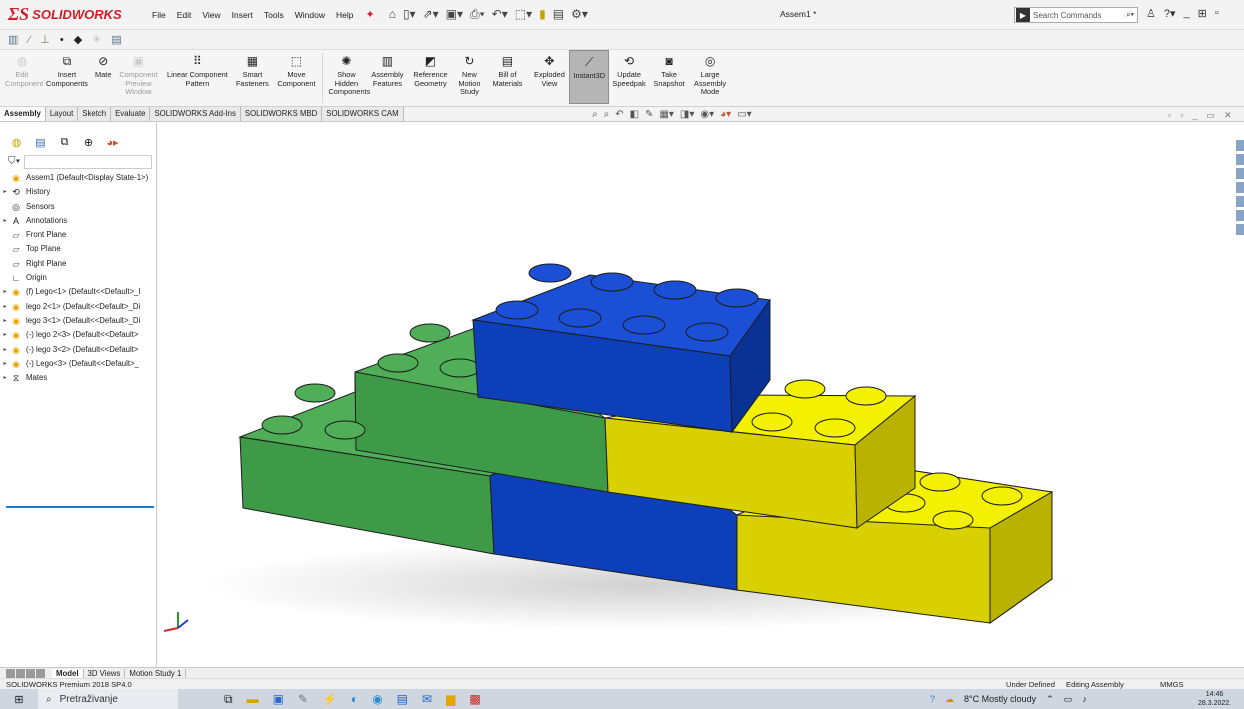 The height and width of the screenshot is (709, 1244). Describe the element at coordinates (103, 65) in the screenshot. I see `mate-button: ⊘ Mate` at that location.